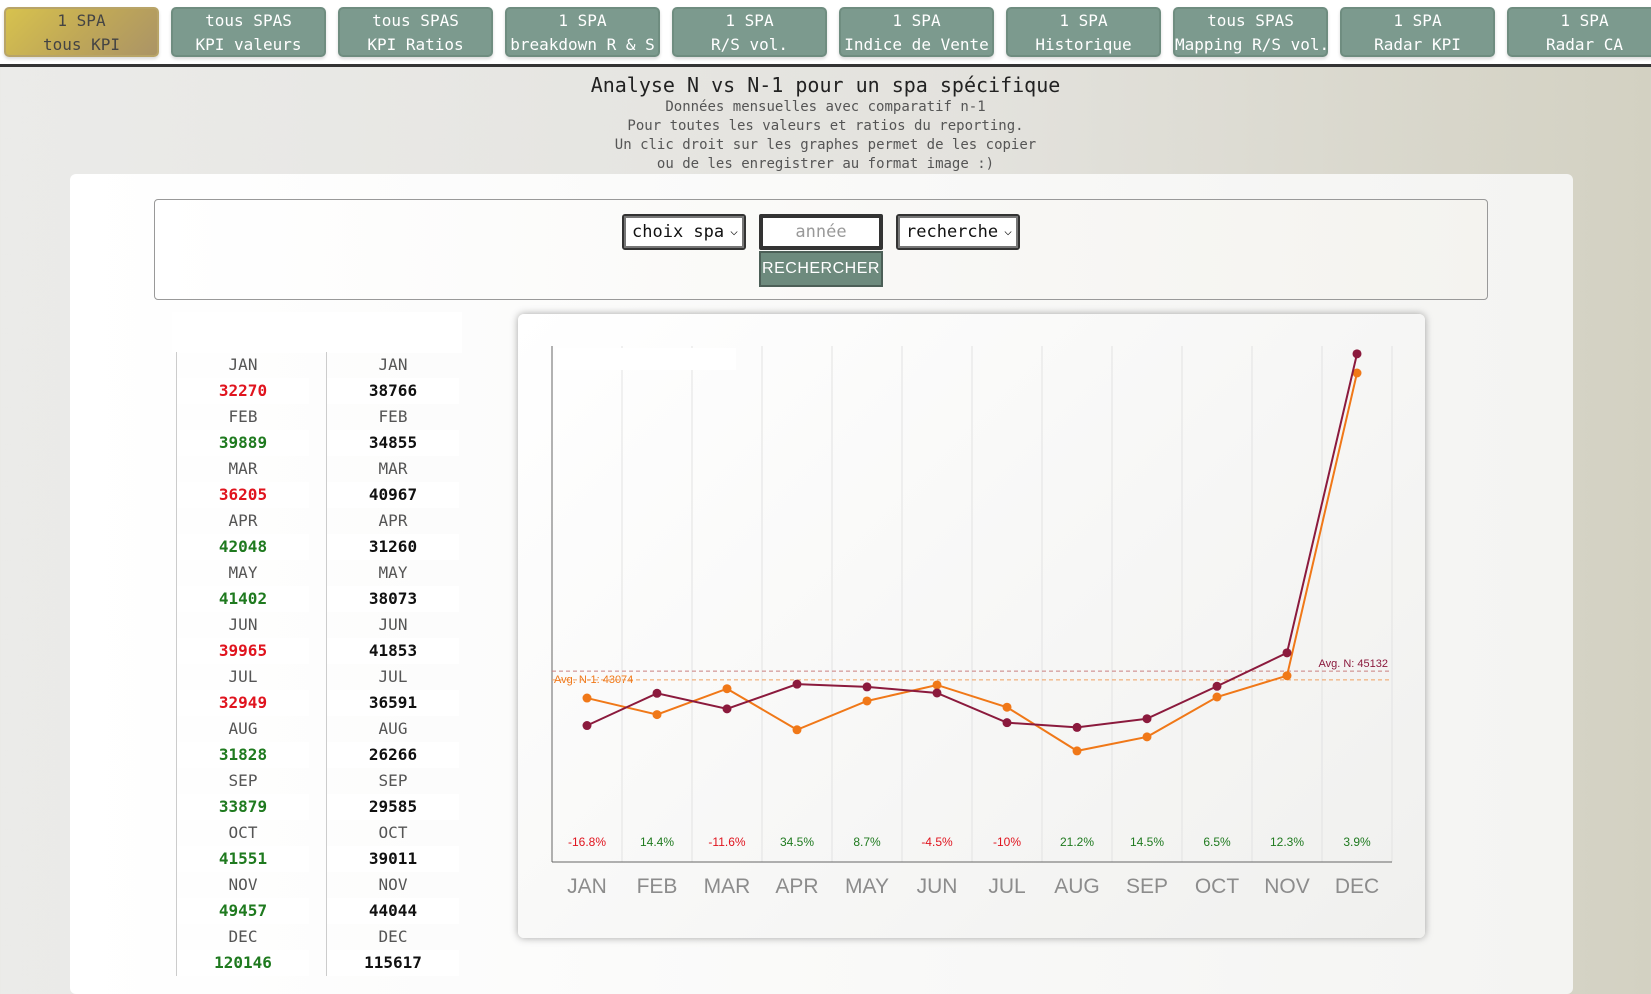 The height and width of the screenshot is (994, 1651). Describe the element at coordinates (242, 911) in the screenshot. I see `table-value: 49457` at that location.